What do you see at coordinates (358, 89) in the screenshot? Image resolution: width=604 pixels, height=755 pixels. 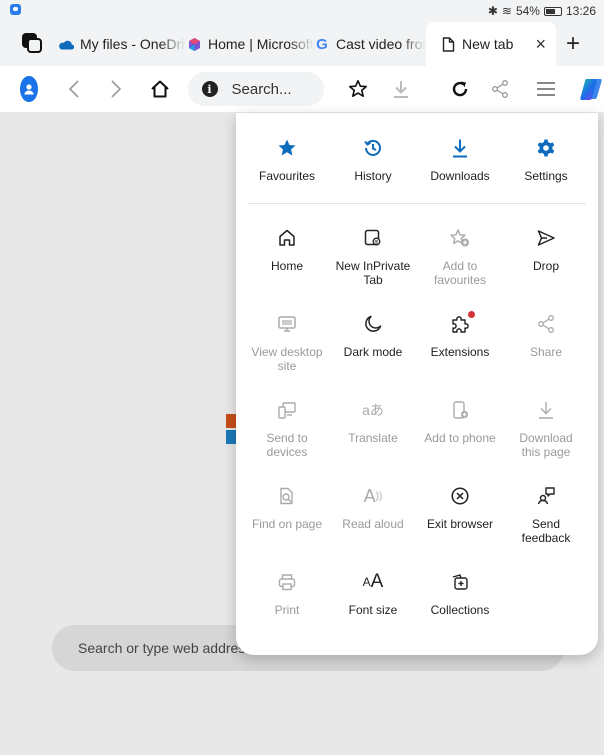 I see `favourite-star-button` at bounding box center [358, 89].